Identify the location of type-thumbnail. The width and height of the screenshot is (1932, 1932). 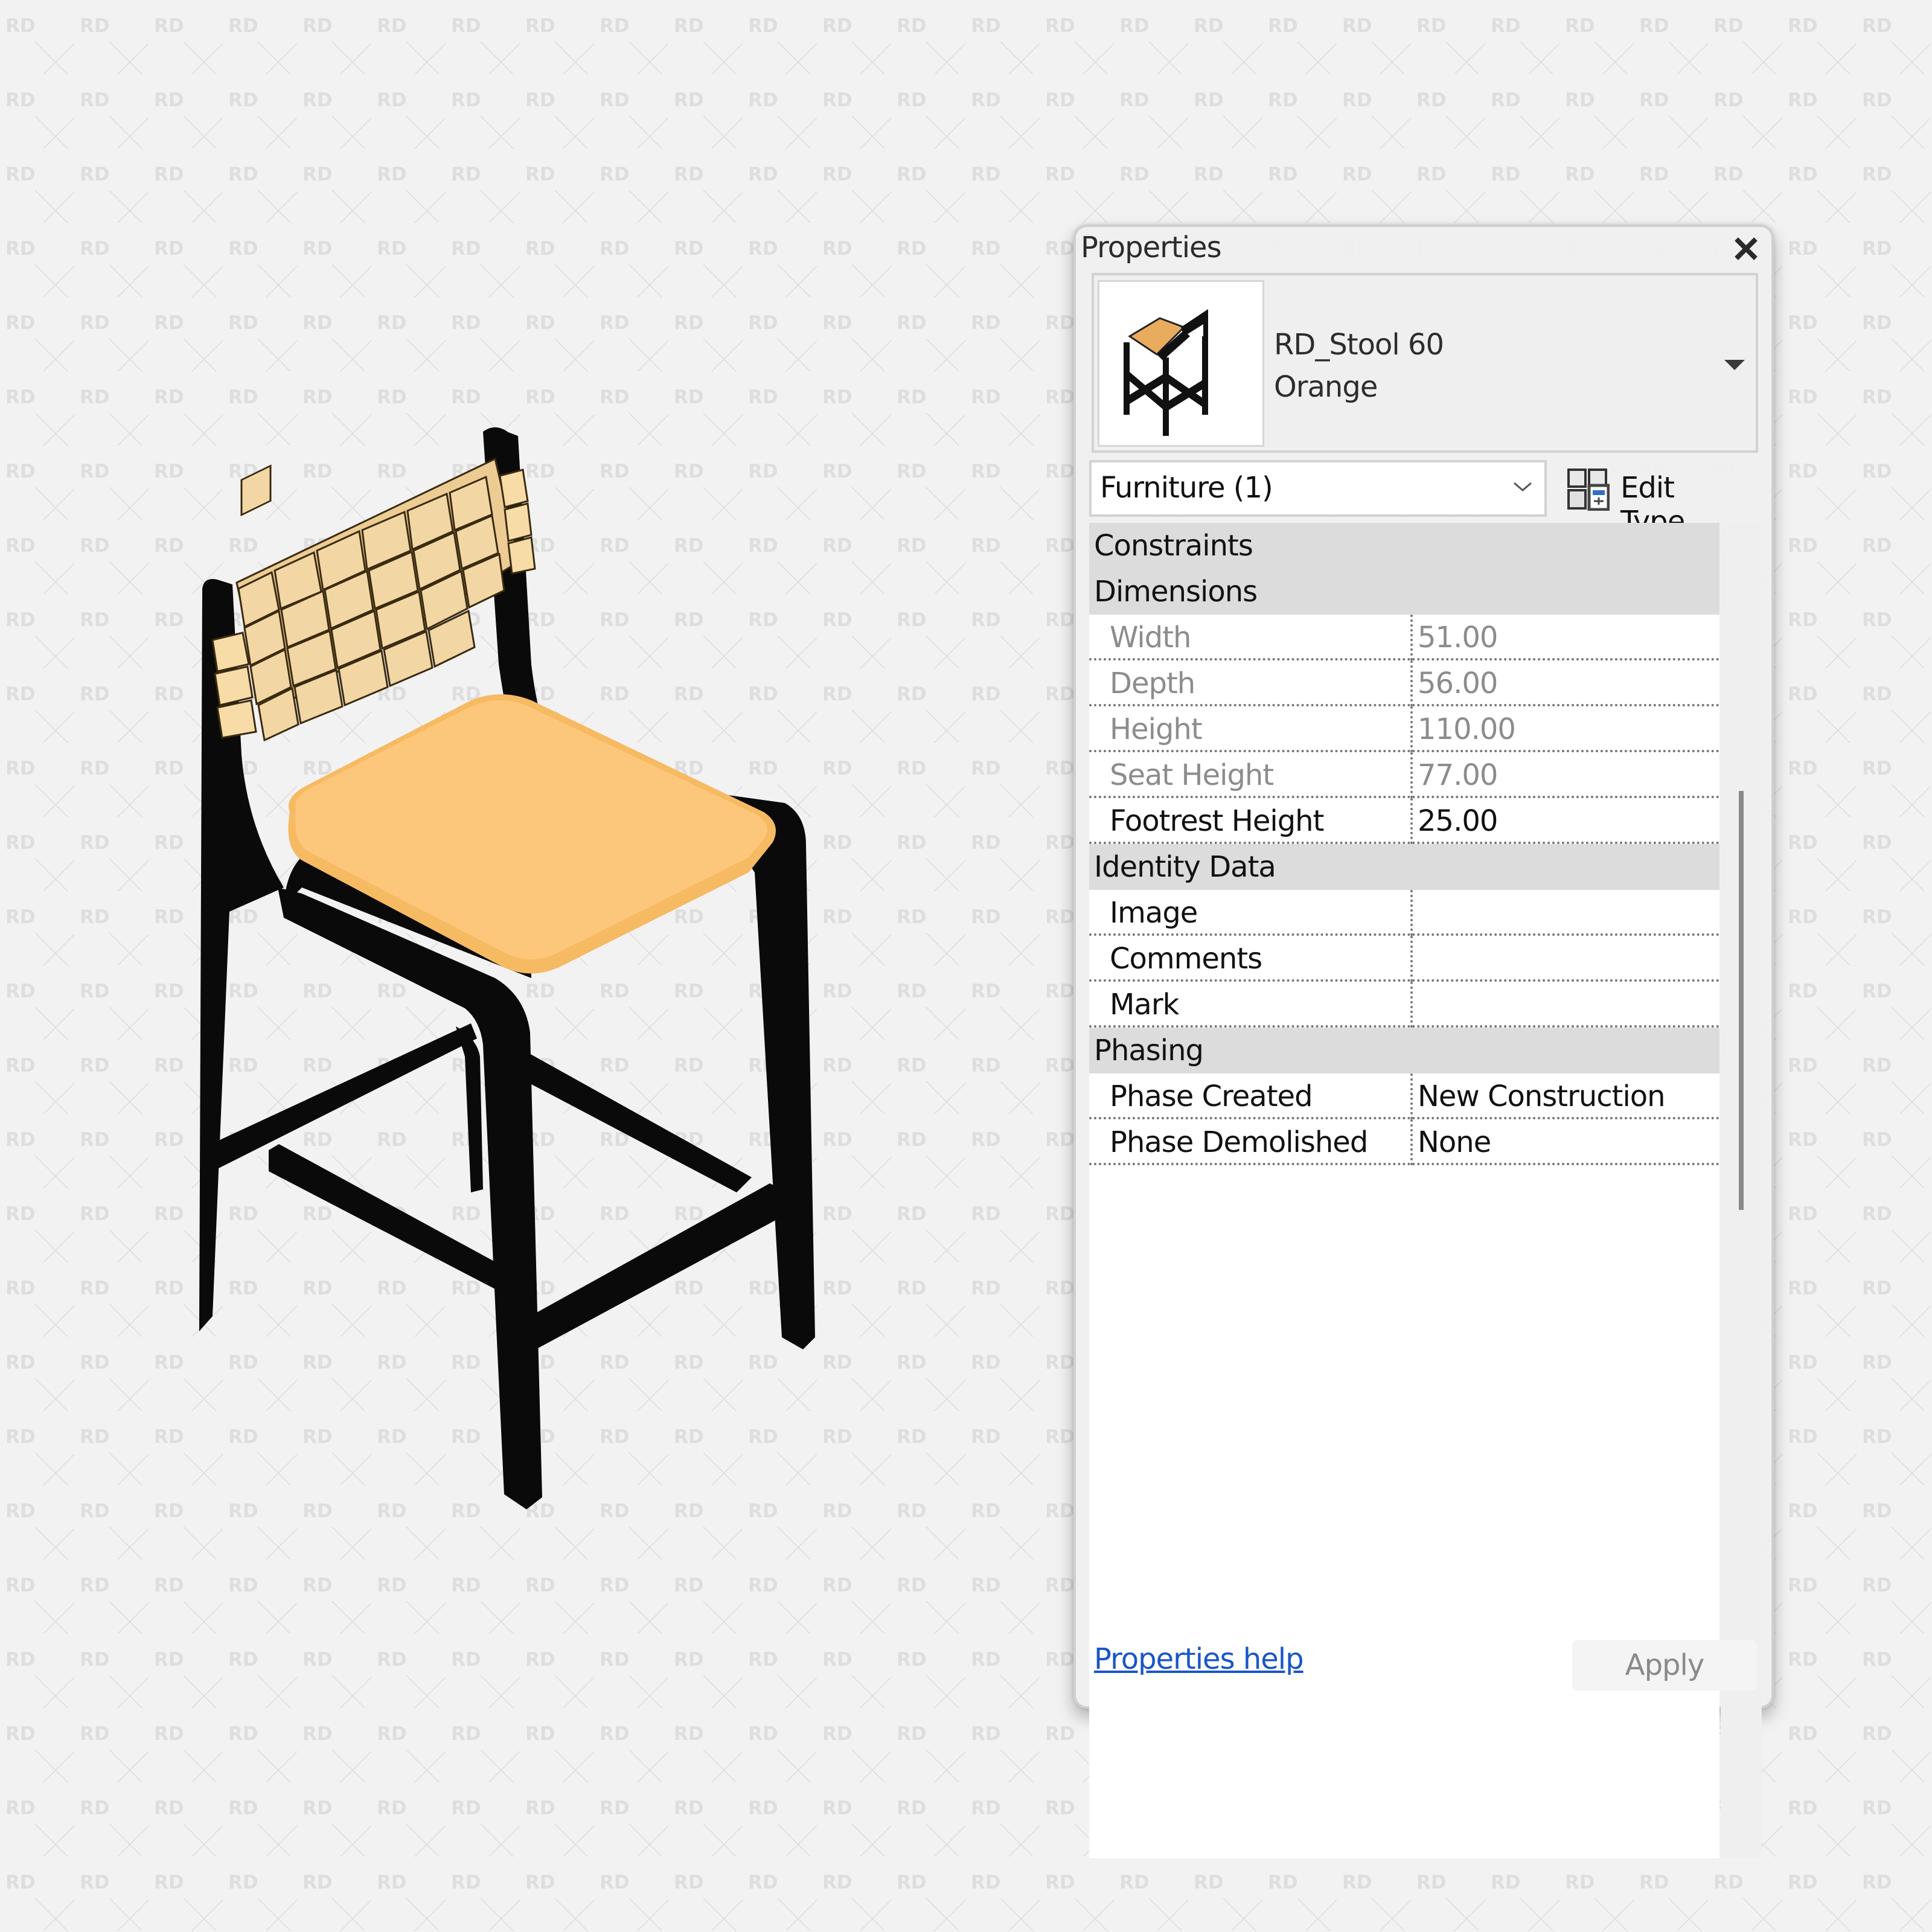
(1181, 363).